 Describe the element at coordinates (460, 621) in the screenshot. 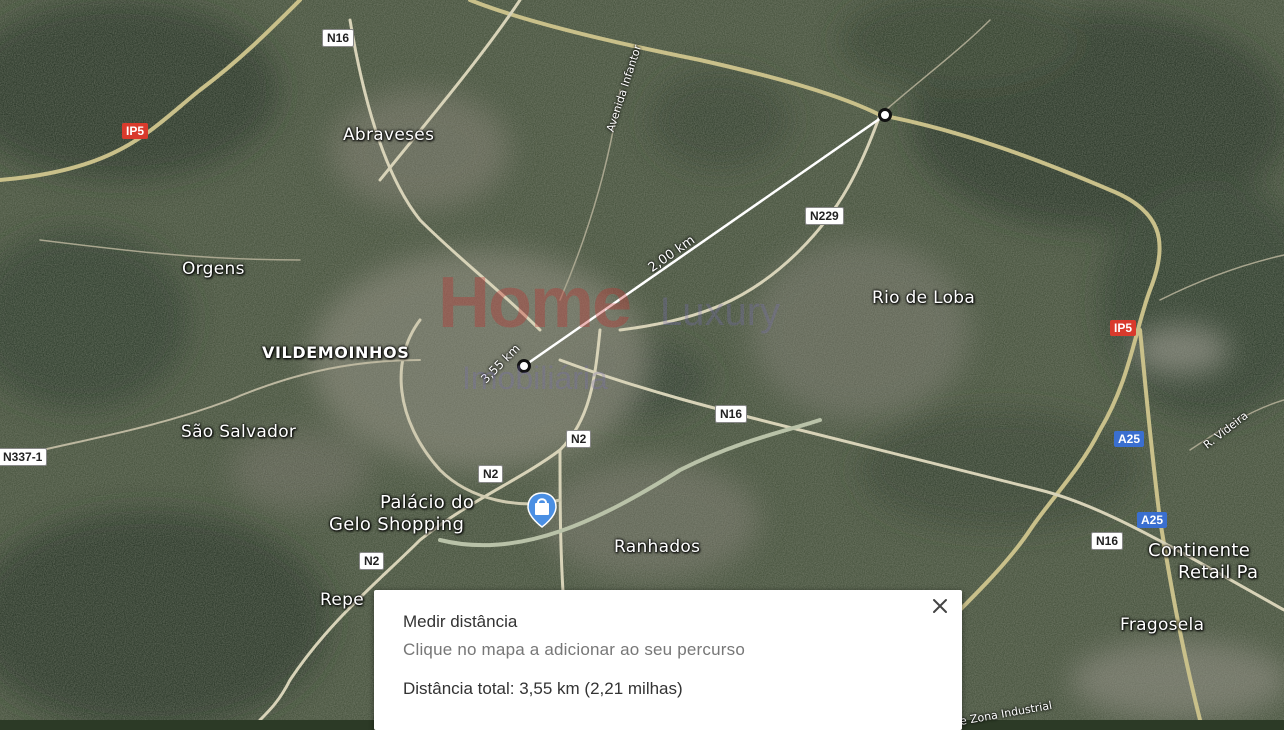

I see `panel-title: Medir distância` at that location.